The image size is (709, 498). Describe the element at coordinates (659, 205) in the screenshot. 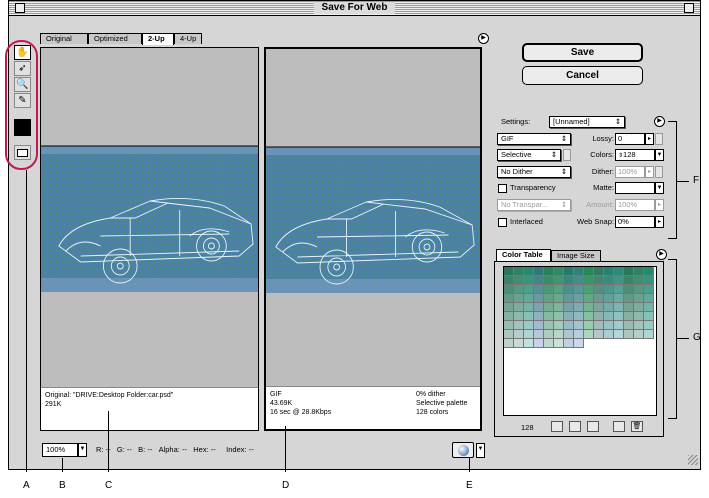

I see `amount-slider-arrow-icon: ▸` at that location.